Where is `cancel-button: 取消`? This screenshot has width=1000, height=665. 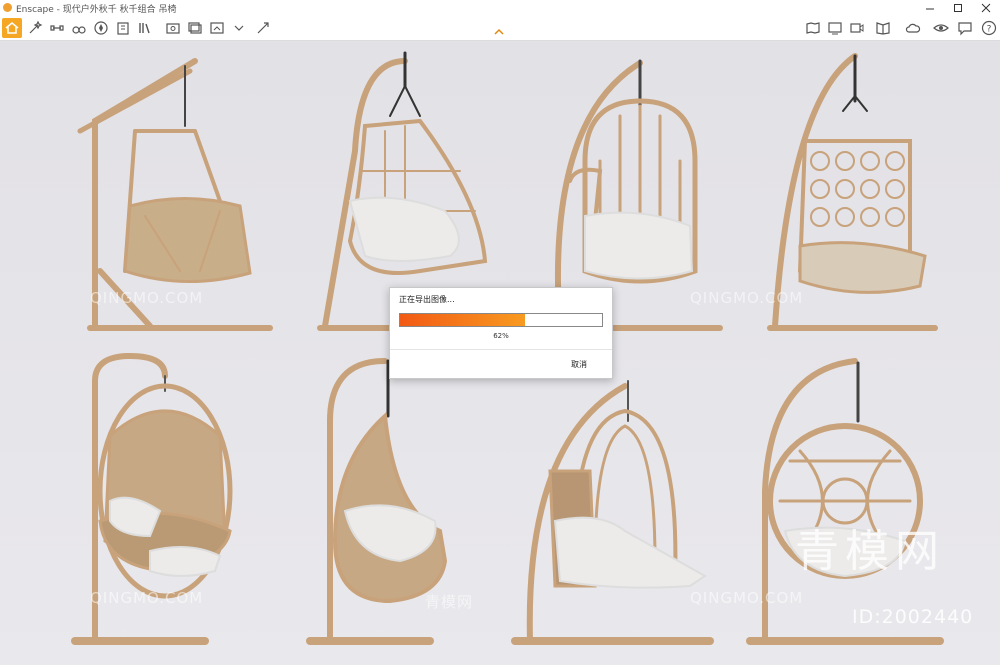
cancel-button: 取消 is located at coordinates (579, 364).